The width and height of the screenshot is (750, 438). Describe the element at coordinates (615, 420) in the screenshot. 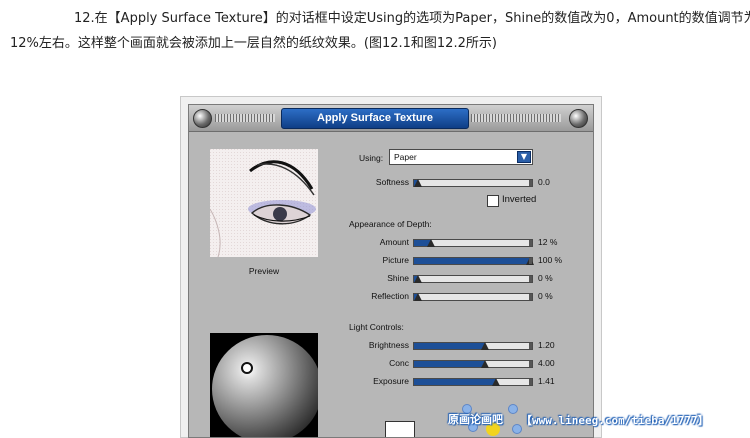

I see `watermark-url: 【www.lineeg.com/tieba/1777】` at that location.